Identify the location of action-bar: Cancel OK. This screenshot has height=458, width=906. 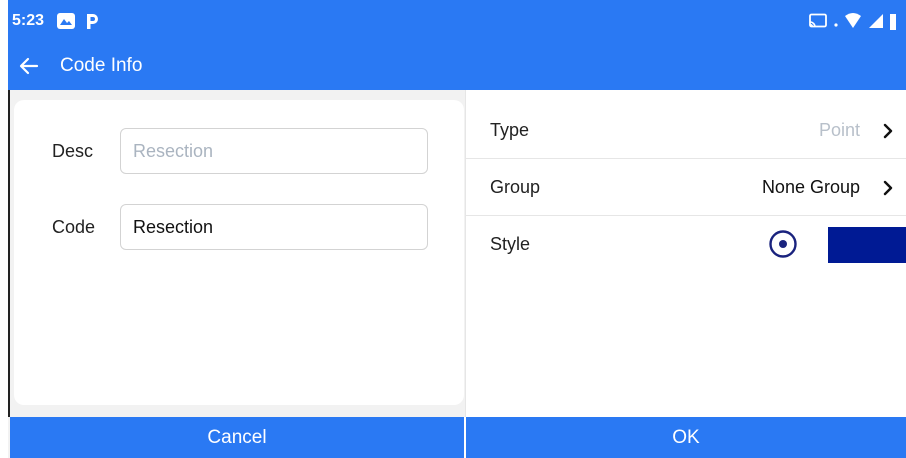
(458, 437).